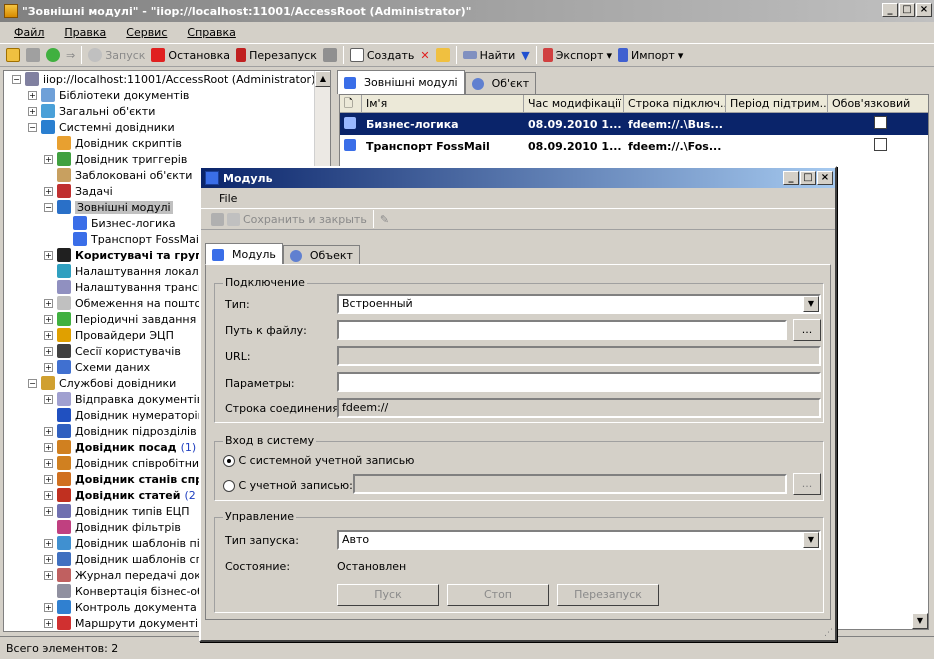 Image resolution: width=934 pixels, height=659 pixels. What do you see at coordinates (525, 55) in the screenshot?
I see `filter-icon: ▼` at bounding box center [525, 55].